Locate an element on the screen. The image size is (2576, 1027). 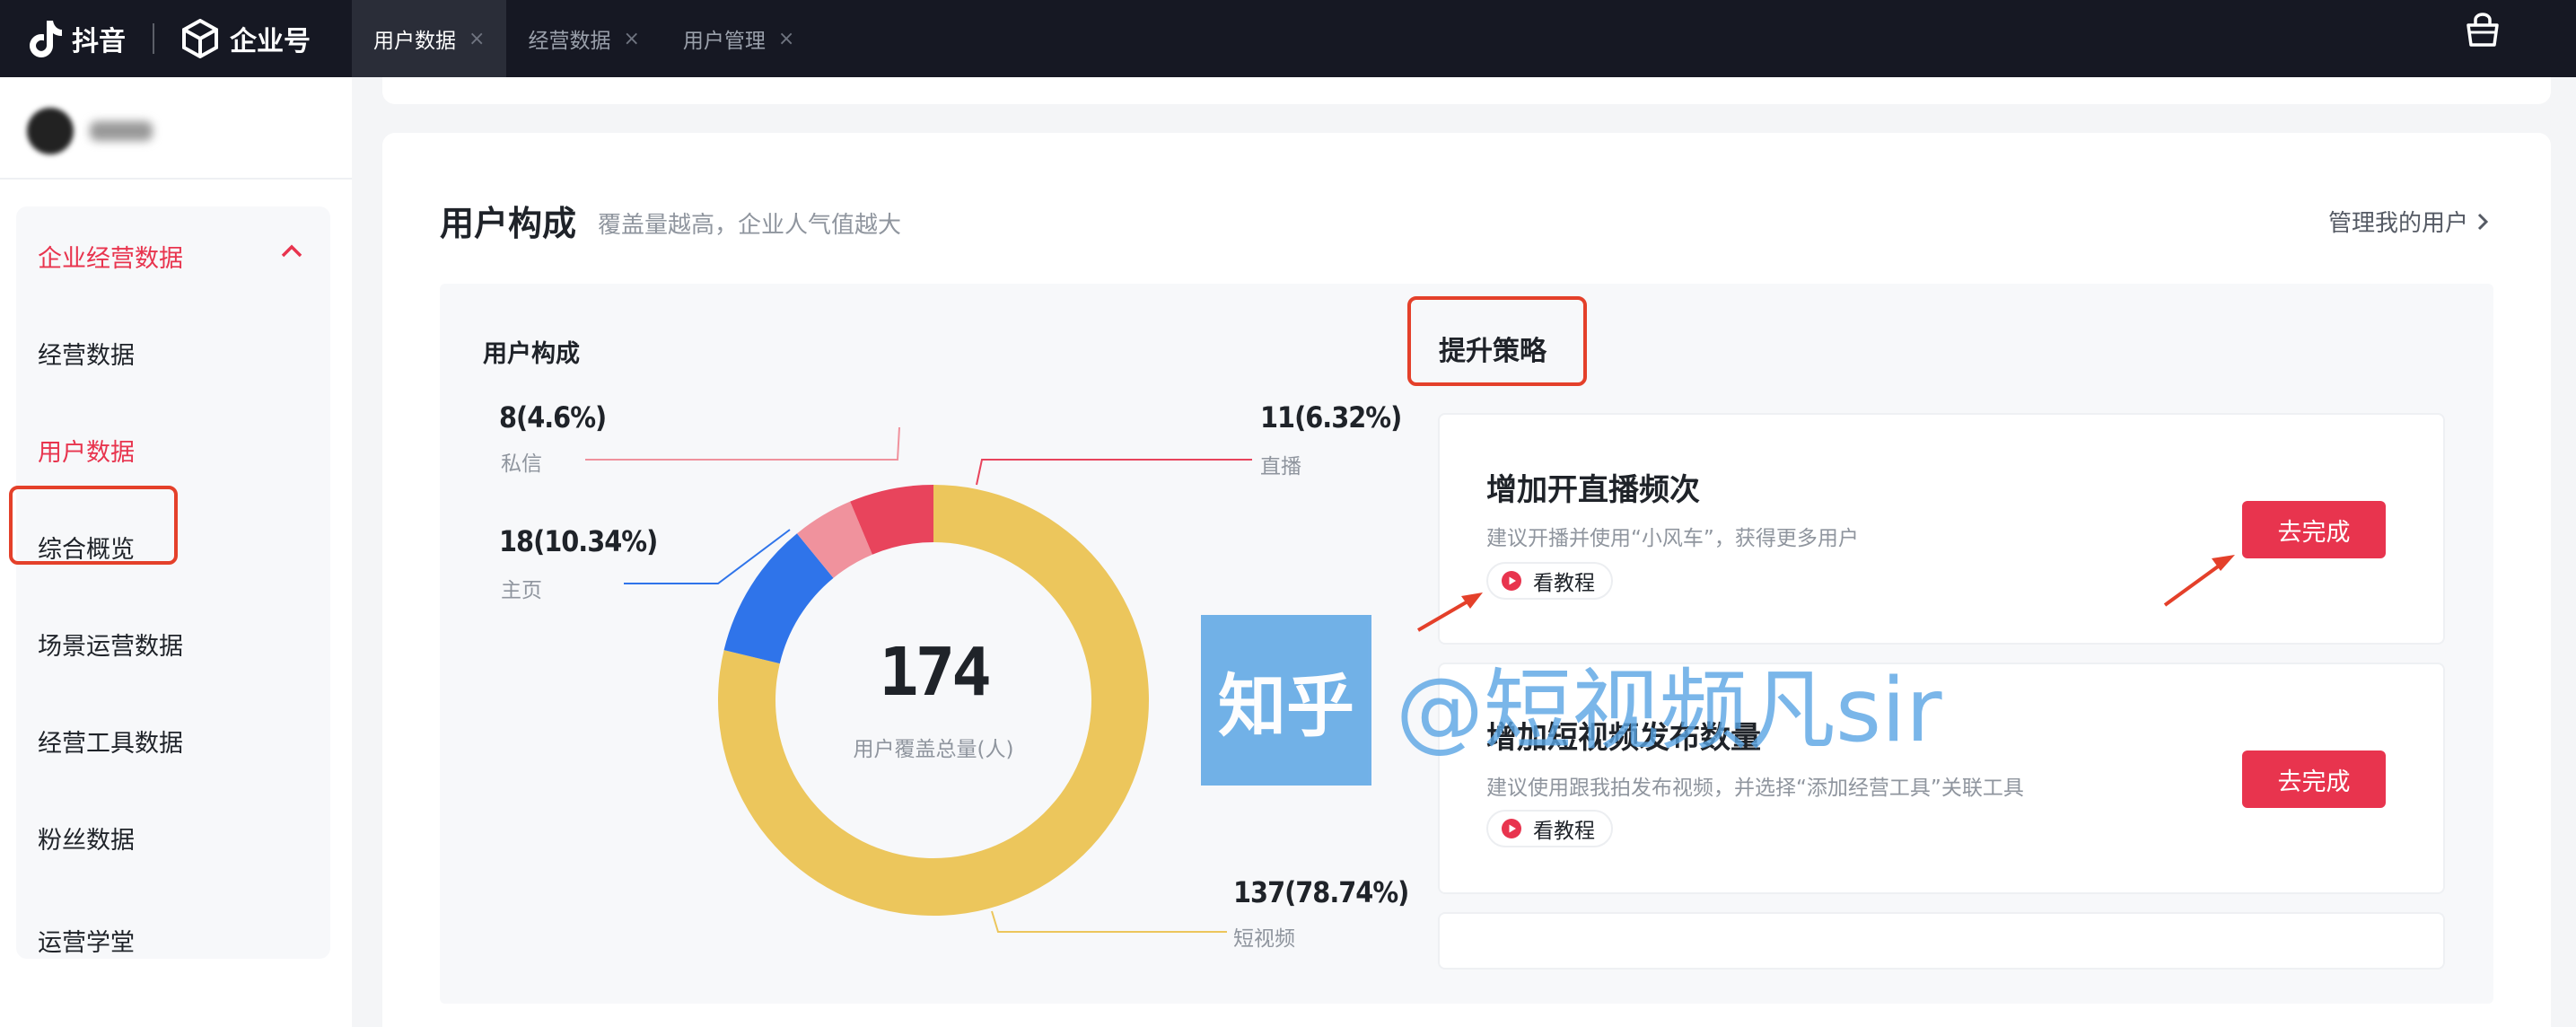
slice-name-homepage: 主页 is located at coordinates (521, 590).